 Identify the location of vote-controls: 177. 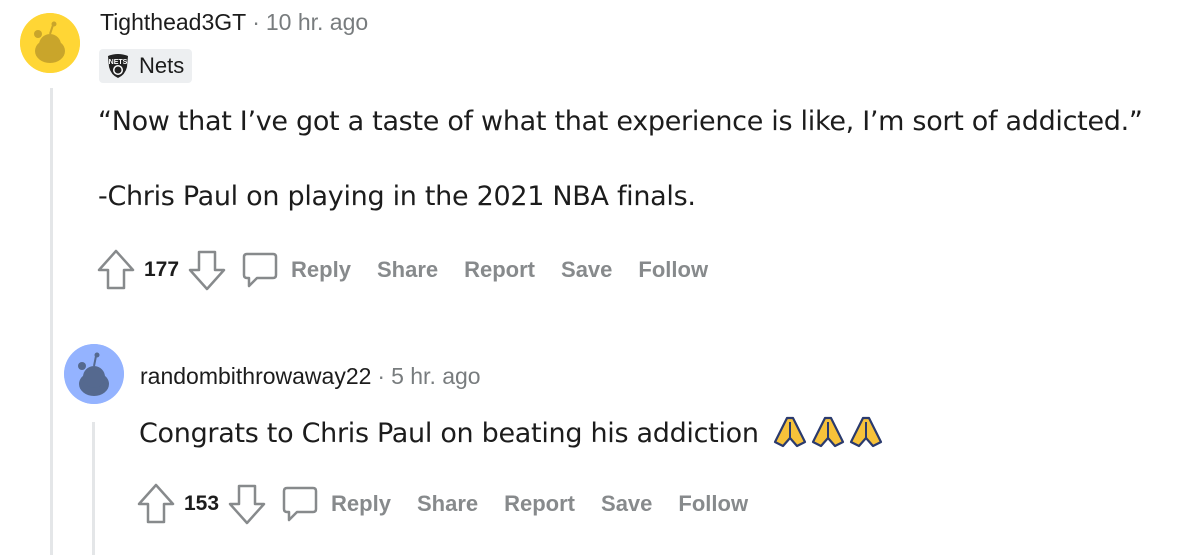
(161, 270).